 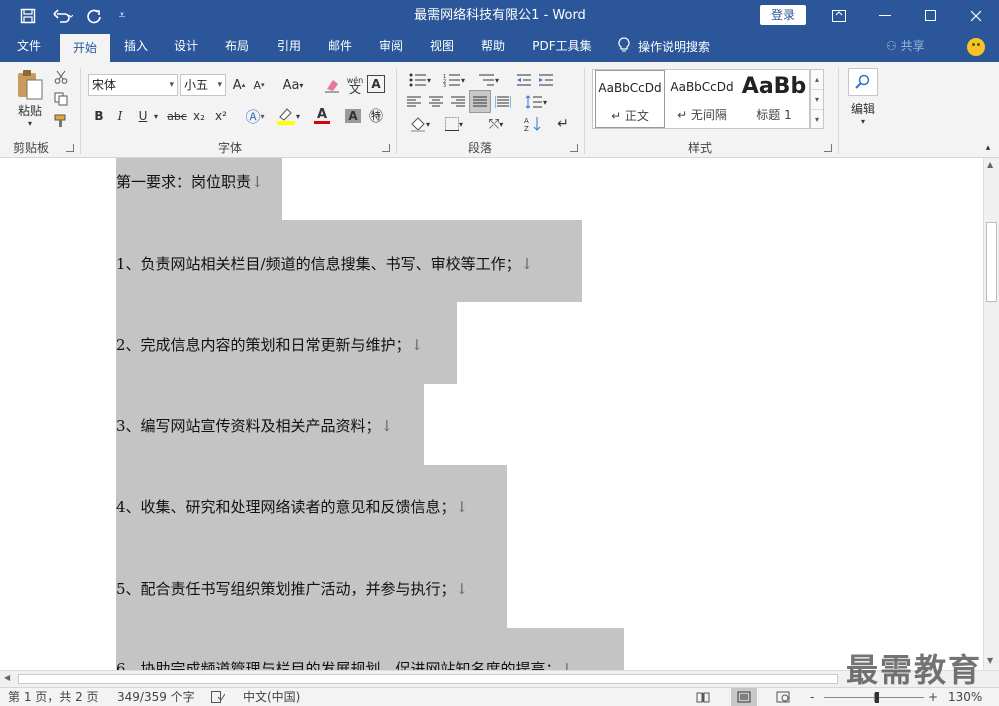 I want to click on close-icon, so click(x=976, y=15).